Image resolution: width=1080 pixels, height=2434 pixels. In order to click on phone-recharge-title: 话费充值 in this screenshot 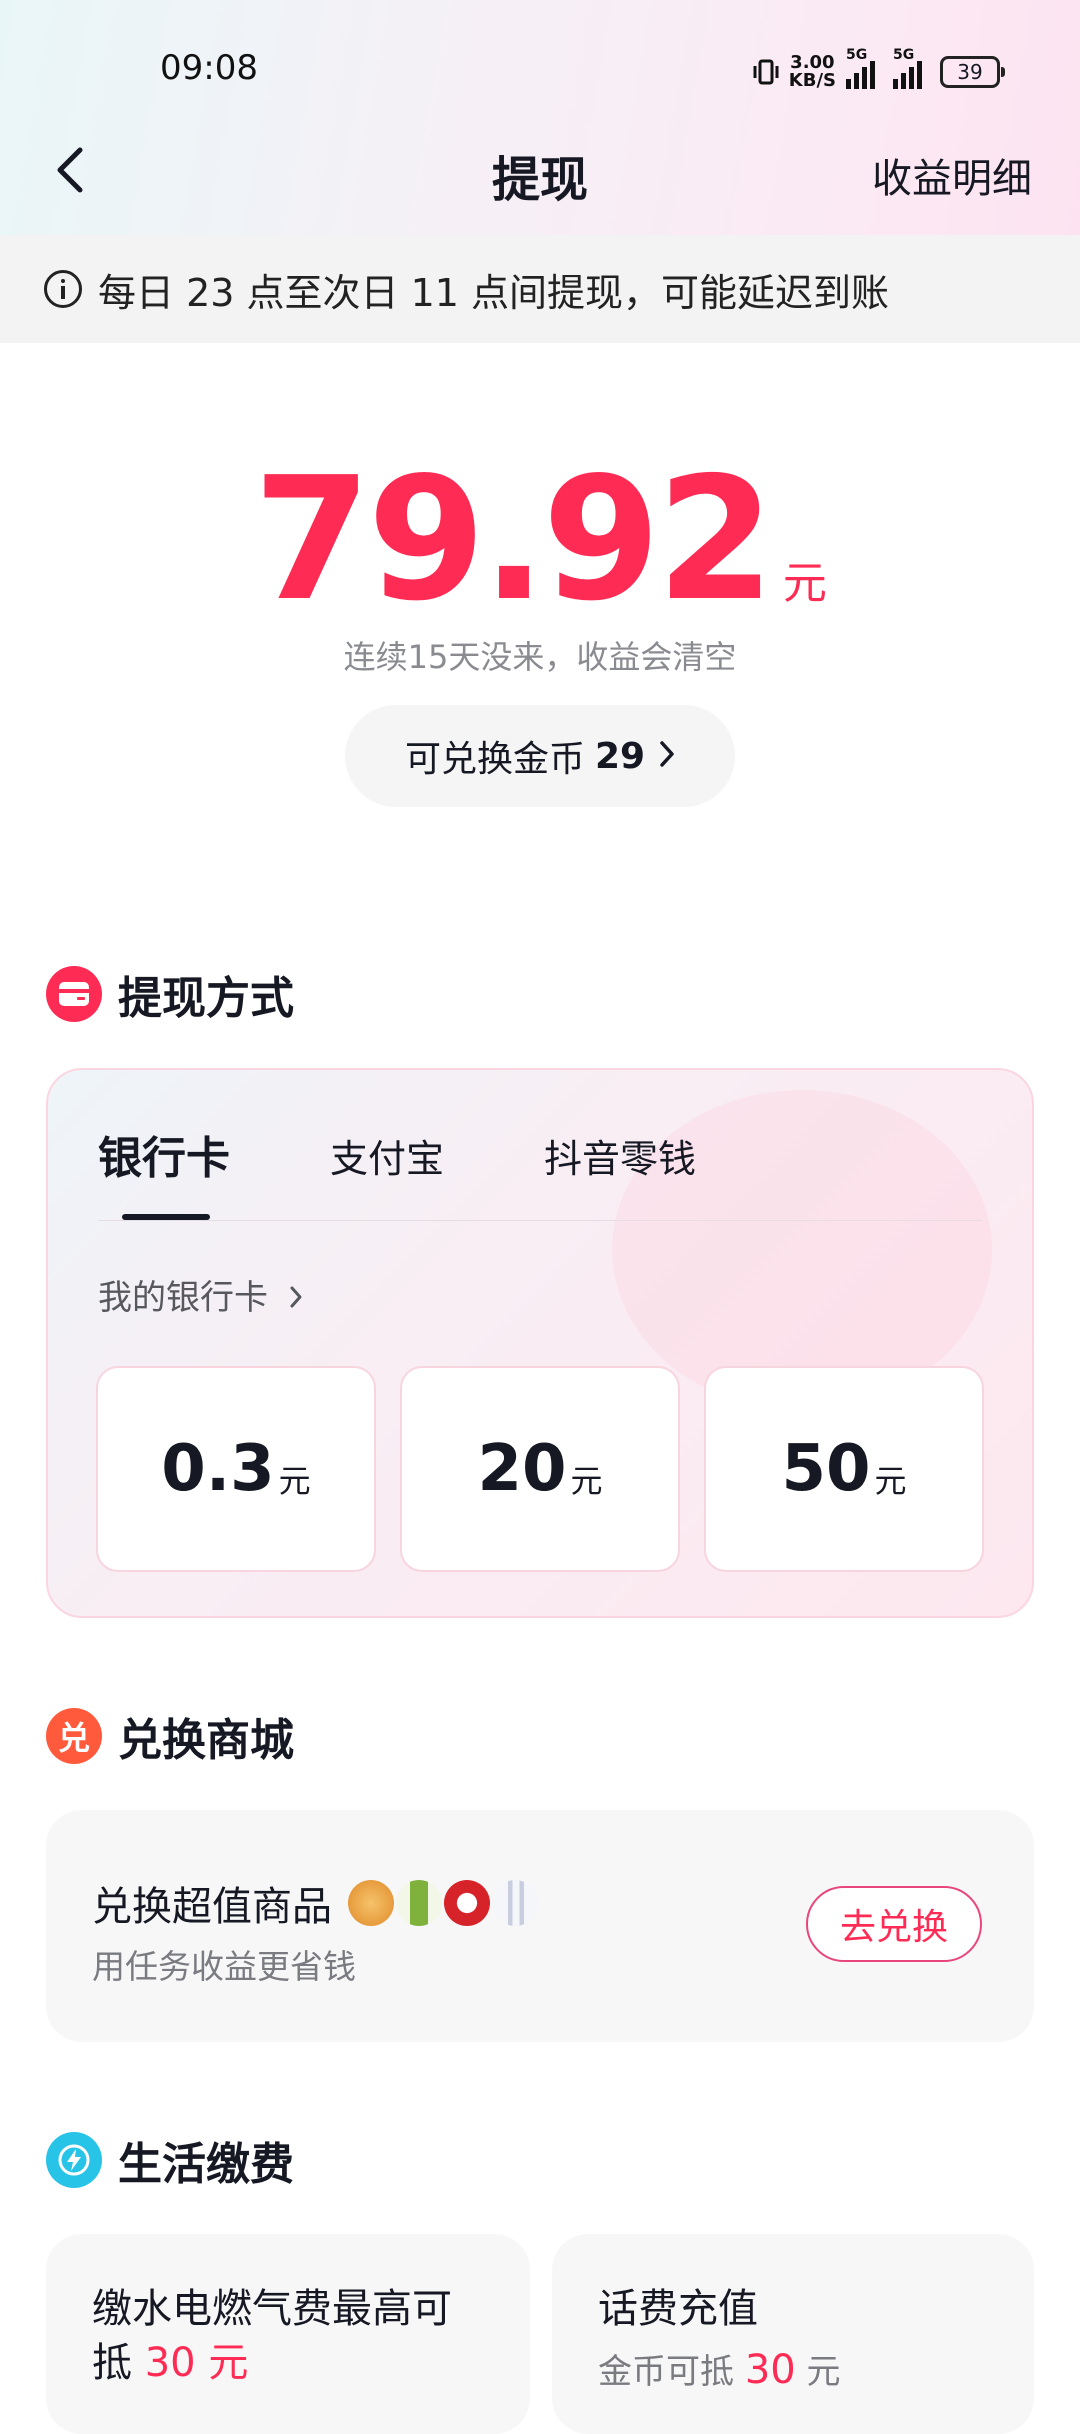, I will do `click(678, 2309)`.